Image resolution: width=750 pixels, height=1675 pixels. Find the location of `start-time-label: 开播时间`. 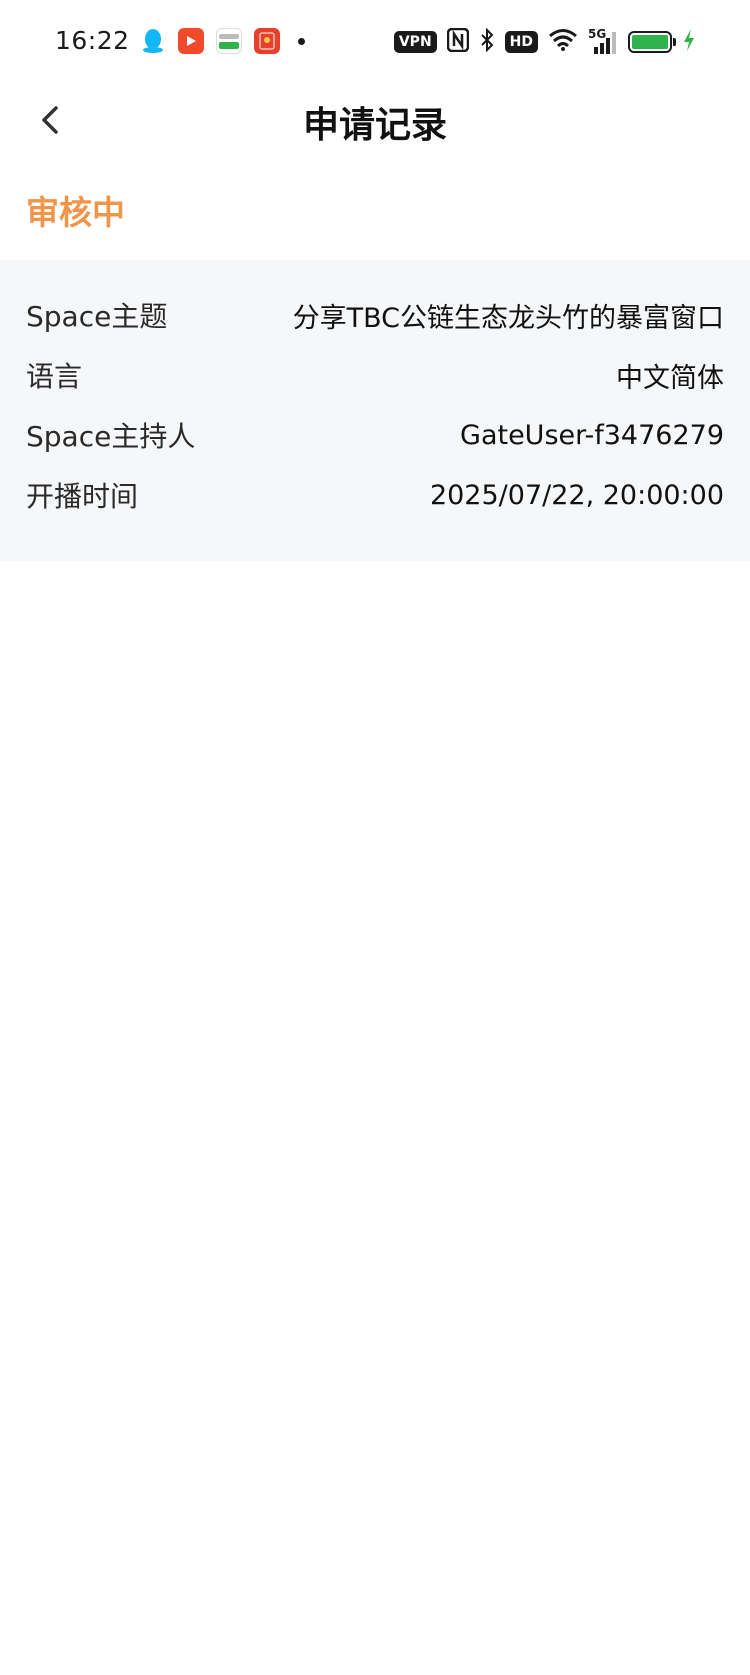

start-time-label: 开播时间 is located at coordinates (82, 496).